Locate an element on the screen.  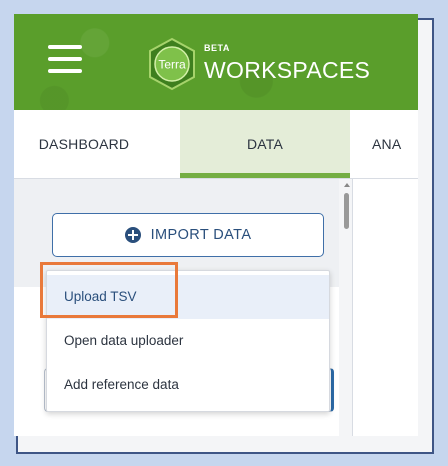
import-data-label: IMPORT DATA is located at coordinates (201, 235).